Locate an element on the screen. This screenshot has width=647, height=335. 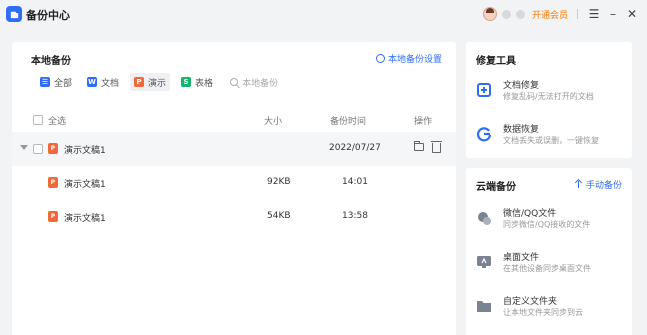
ppt-icon: P is located at coordinates (139, 82).